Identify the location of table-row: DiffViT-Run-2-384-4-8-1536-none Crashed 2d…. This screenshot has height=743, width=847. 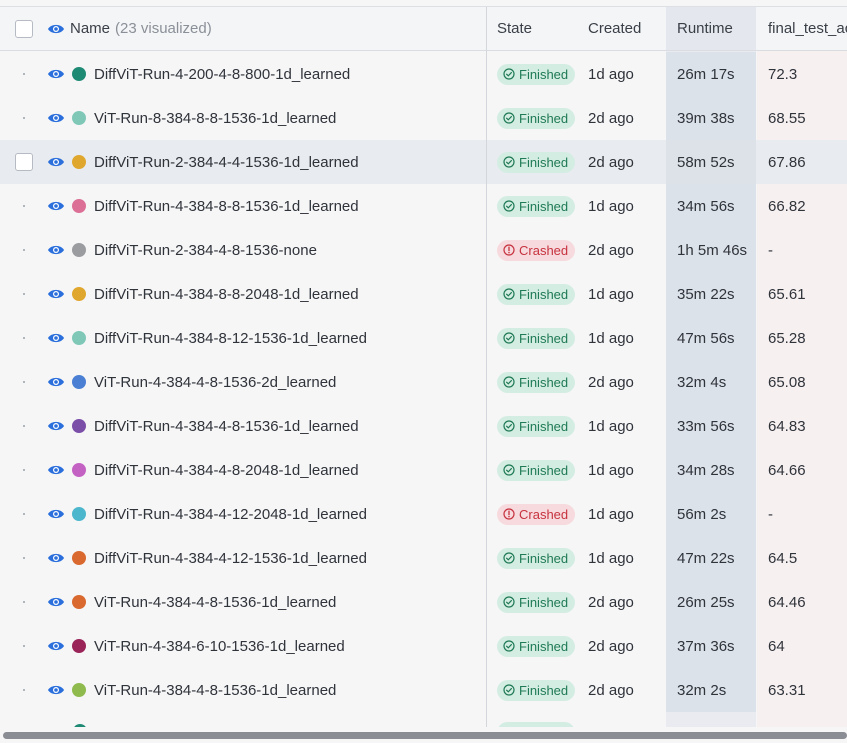
(423, 250).